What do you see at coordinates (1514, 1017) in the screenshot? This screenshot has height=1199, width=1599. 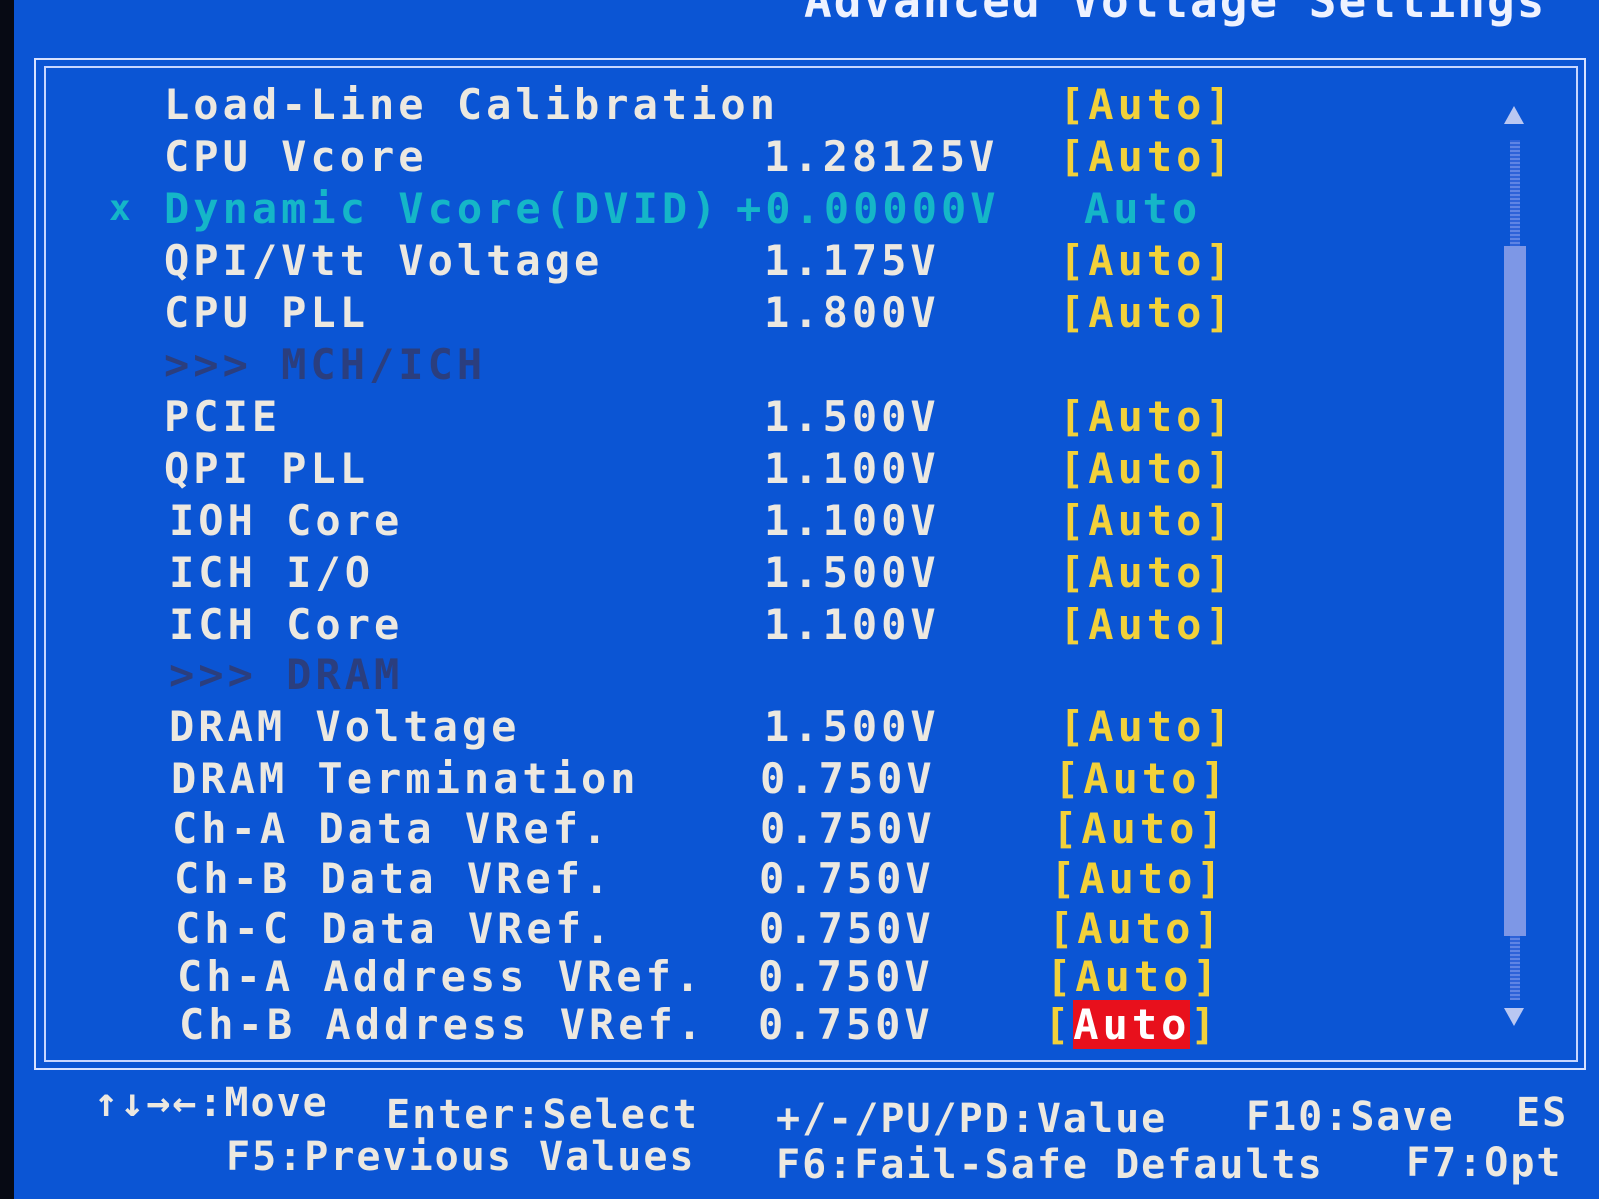 I see `scroll-down-arrow-icon` at bounding box center [1514, 1017].